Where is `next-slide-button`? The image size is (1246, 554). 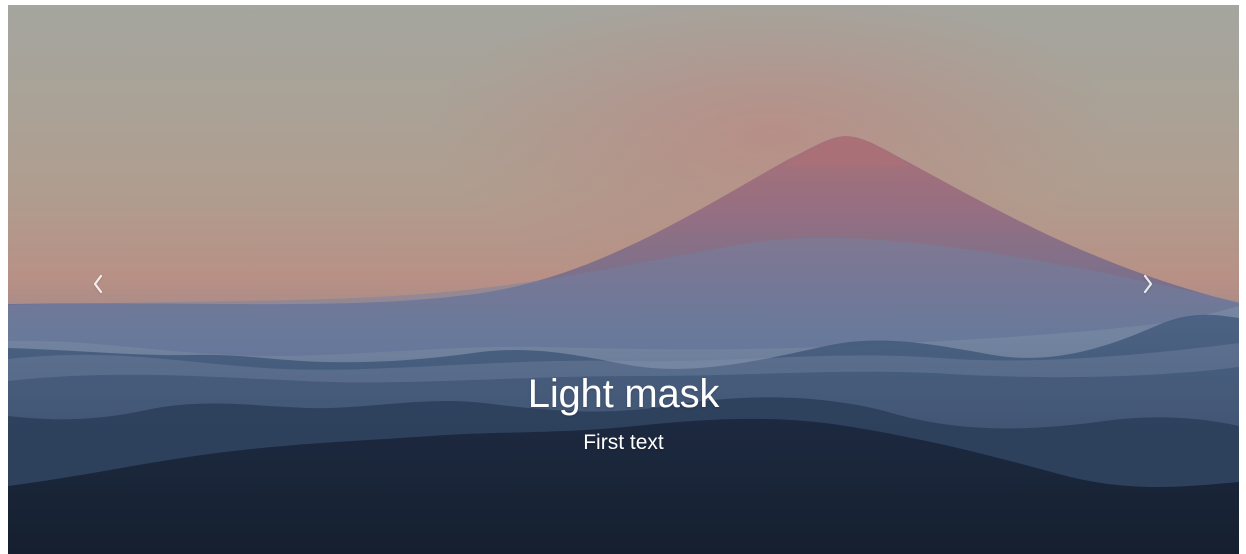 next-slide-button is located at coordinates (1148, 284).